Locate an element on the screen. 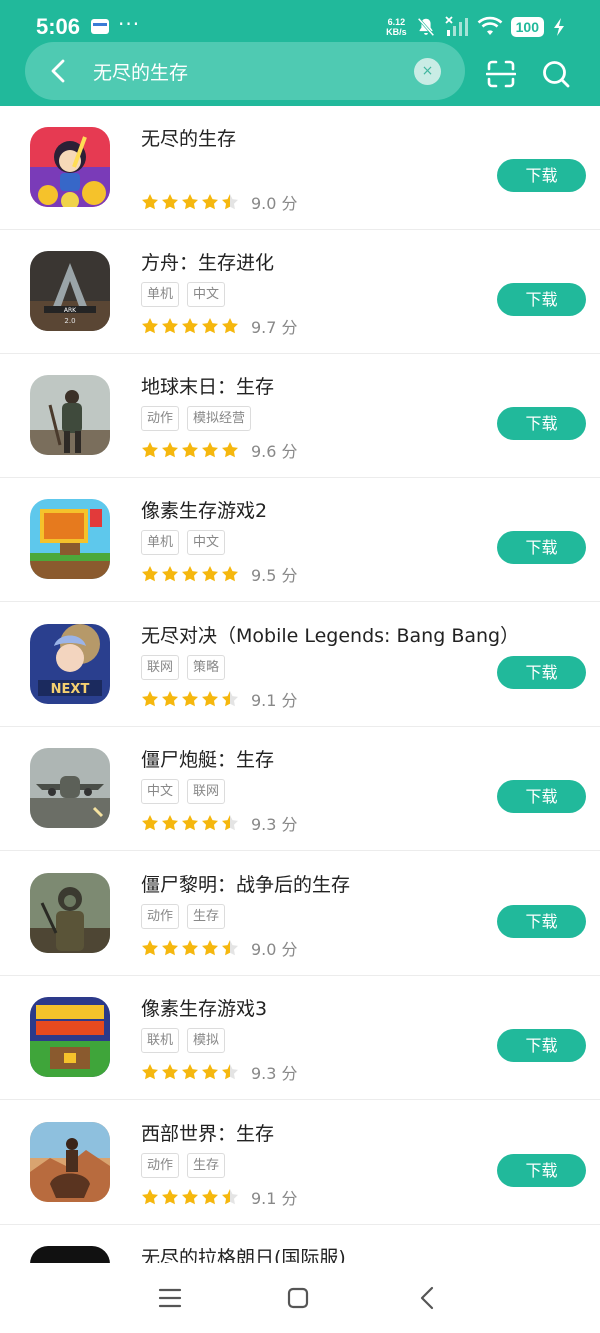  menu-icon is located at coordinates (170, 1298).